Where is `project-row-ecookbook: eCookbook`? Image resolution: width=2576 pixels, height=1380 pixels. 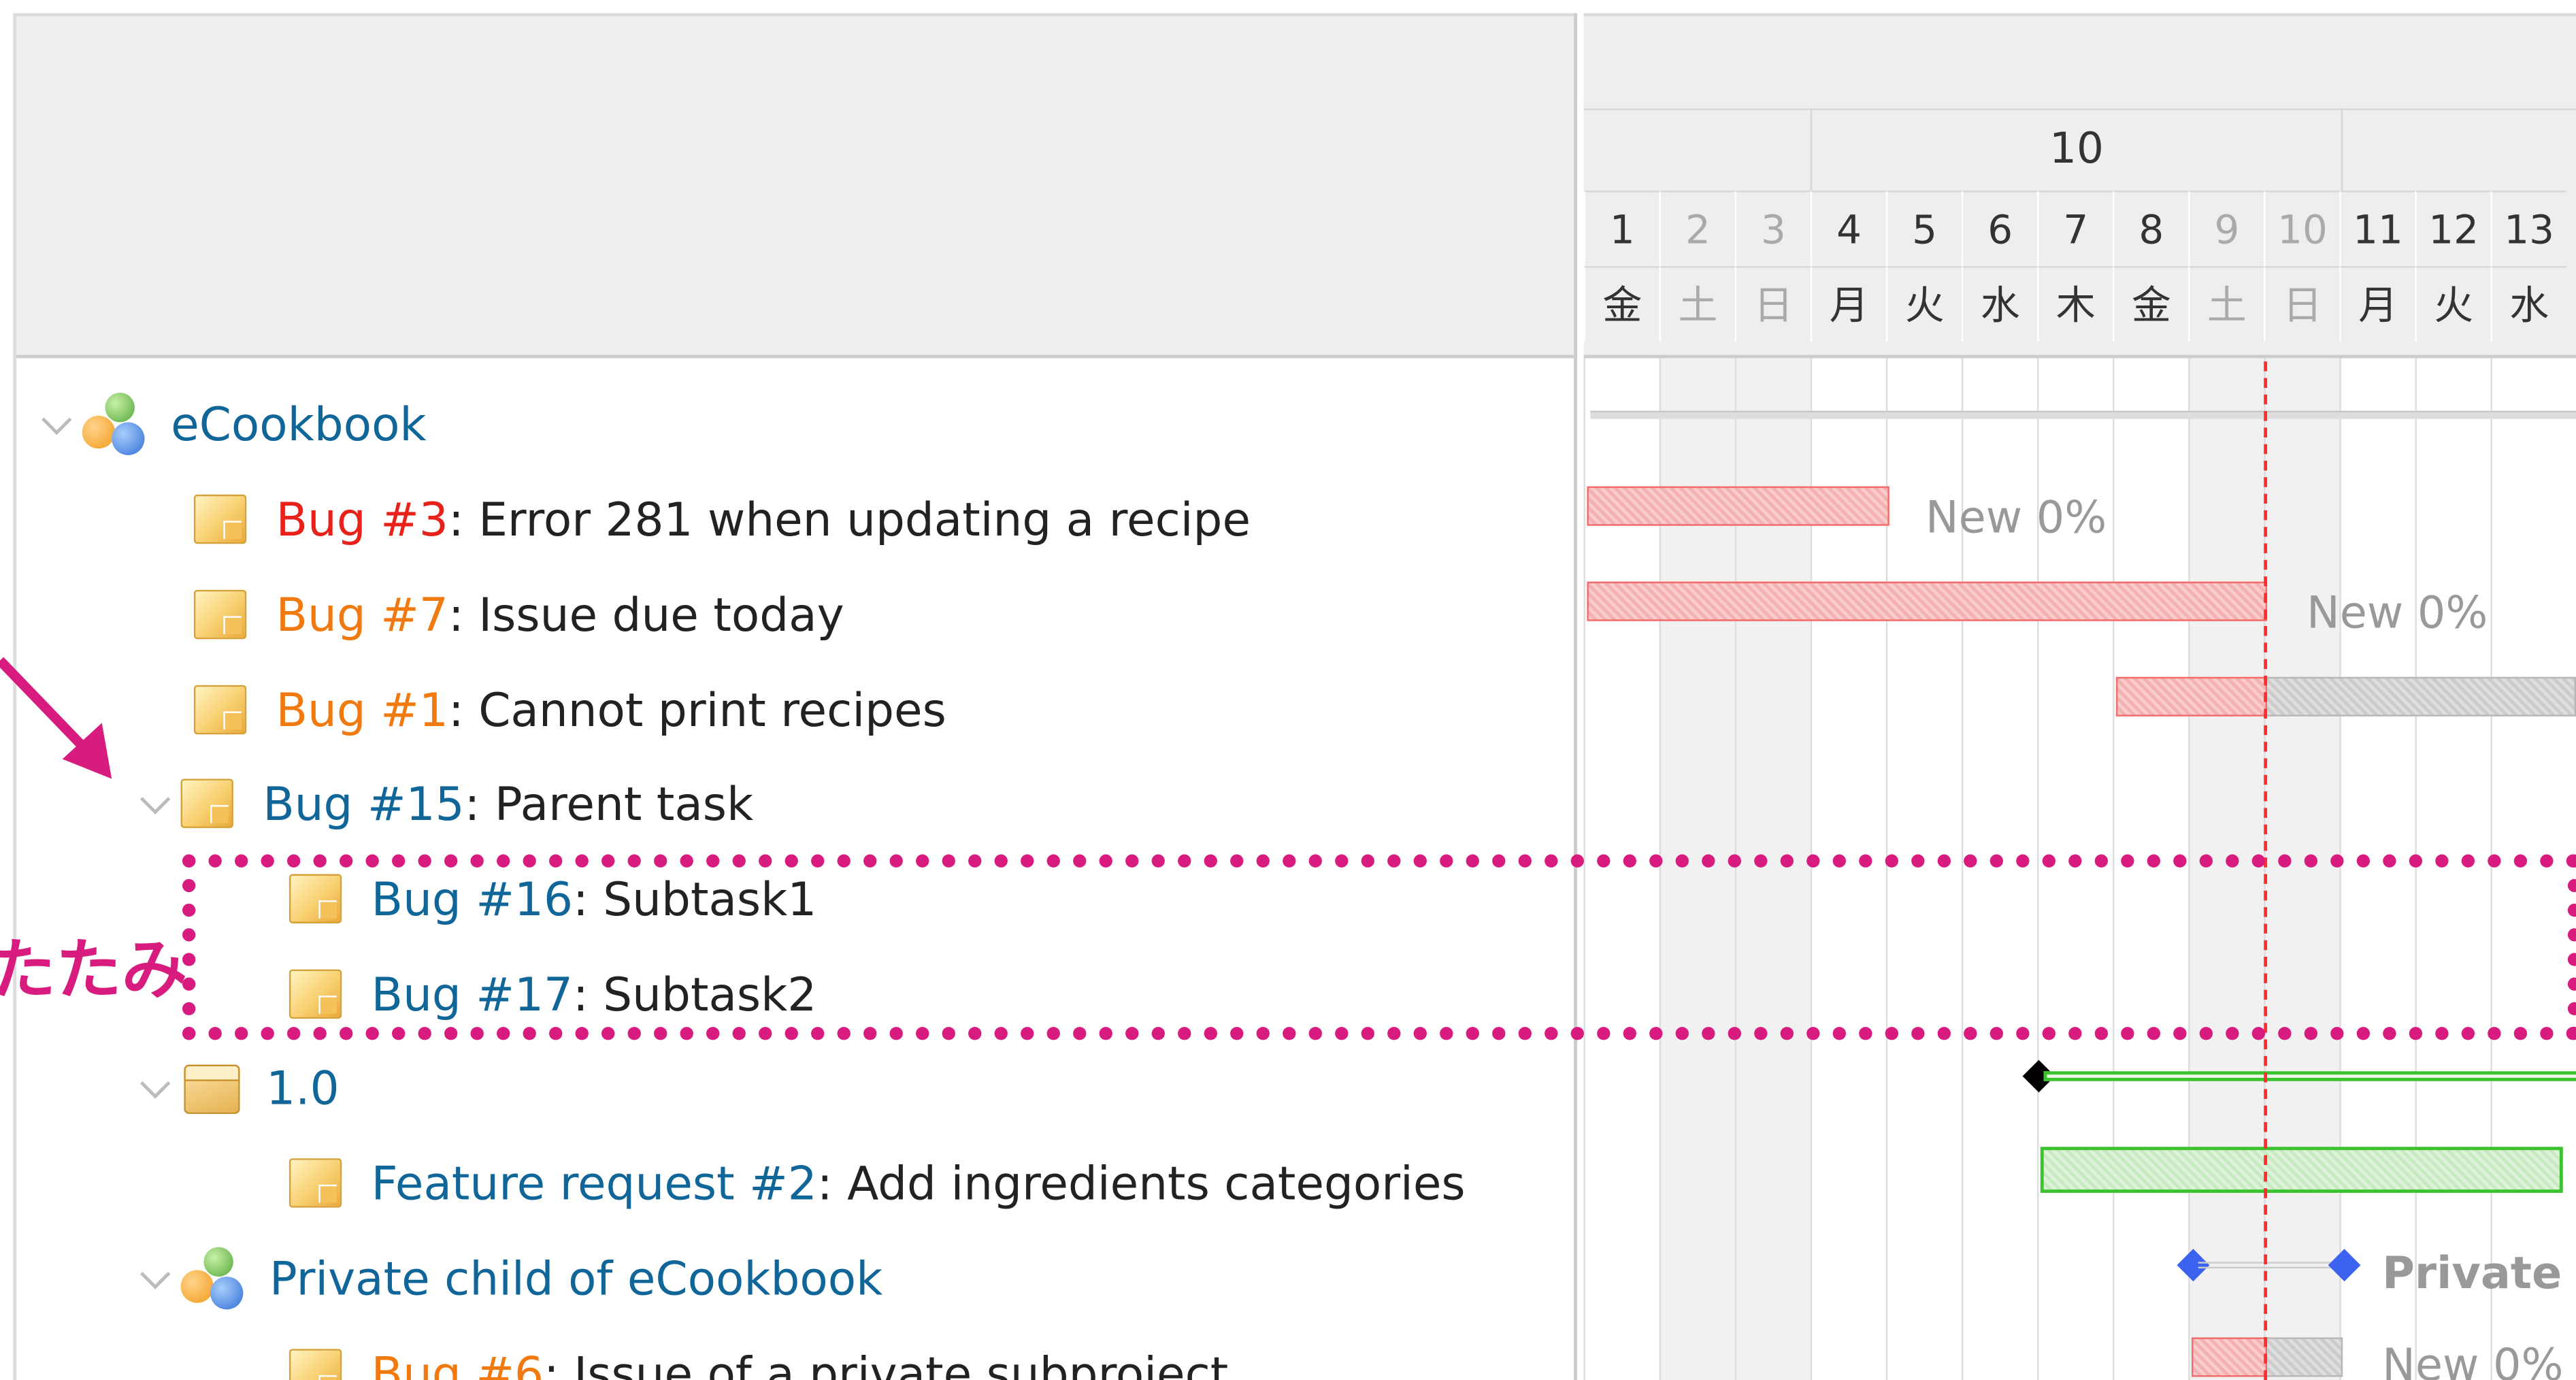
project-row-ecookbook: eCookbook is located at coordinates (233, 424).